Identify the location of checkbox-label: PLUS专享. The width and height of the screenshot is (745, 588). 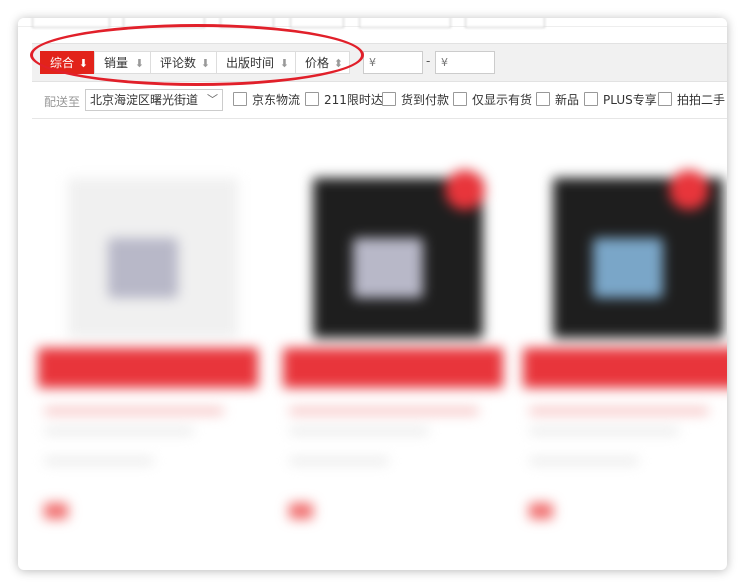
(630, 100).